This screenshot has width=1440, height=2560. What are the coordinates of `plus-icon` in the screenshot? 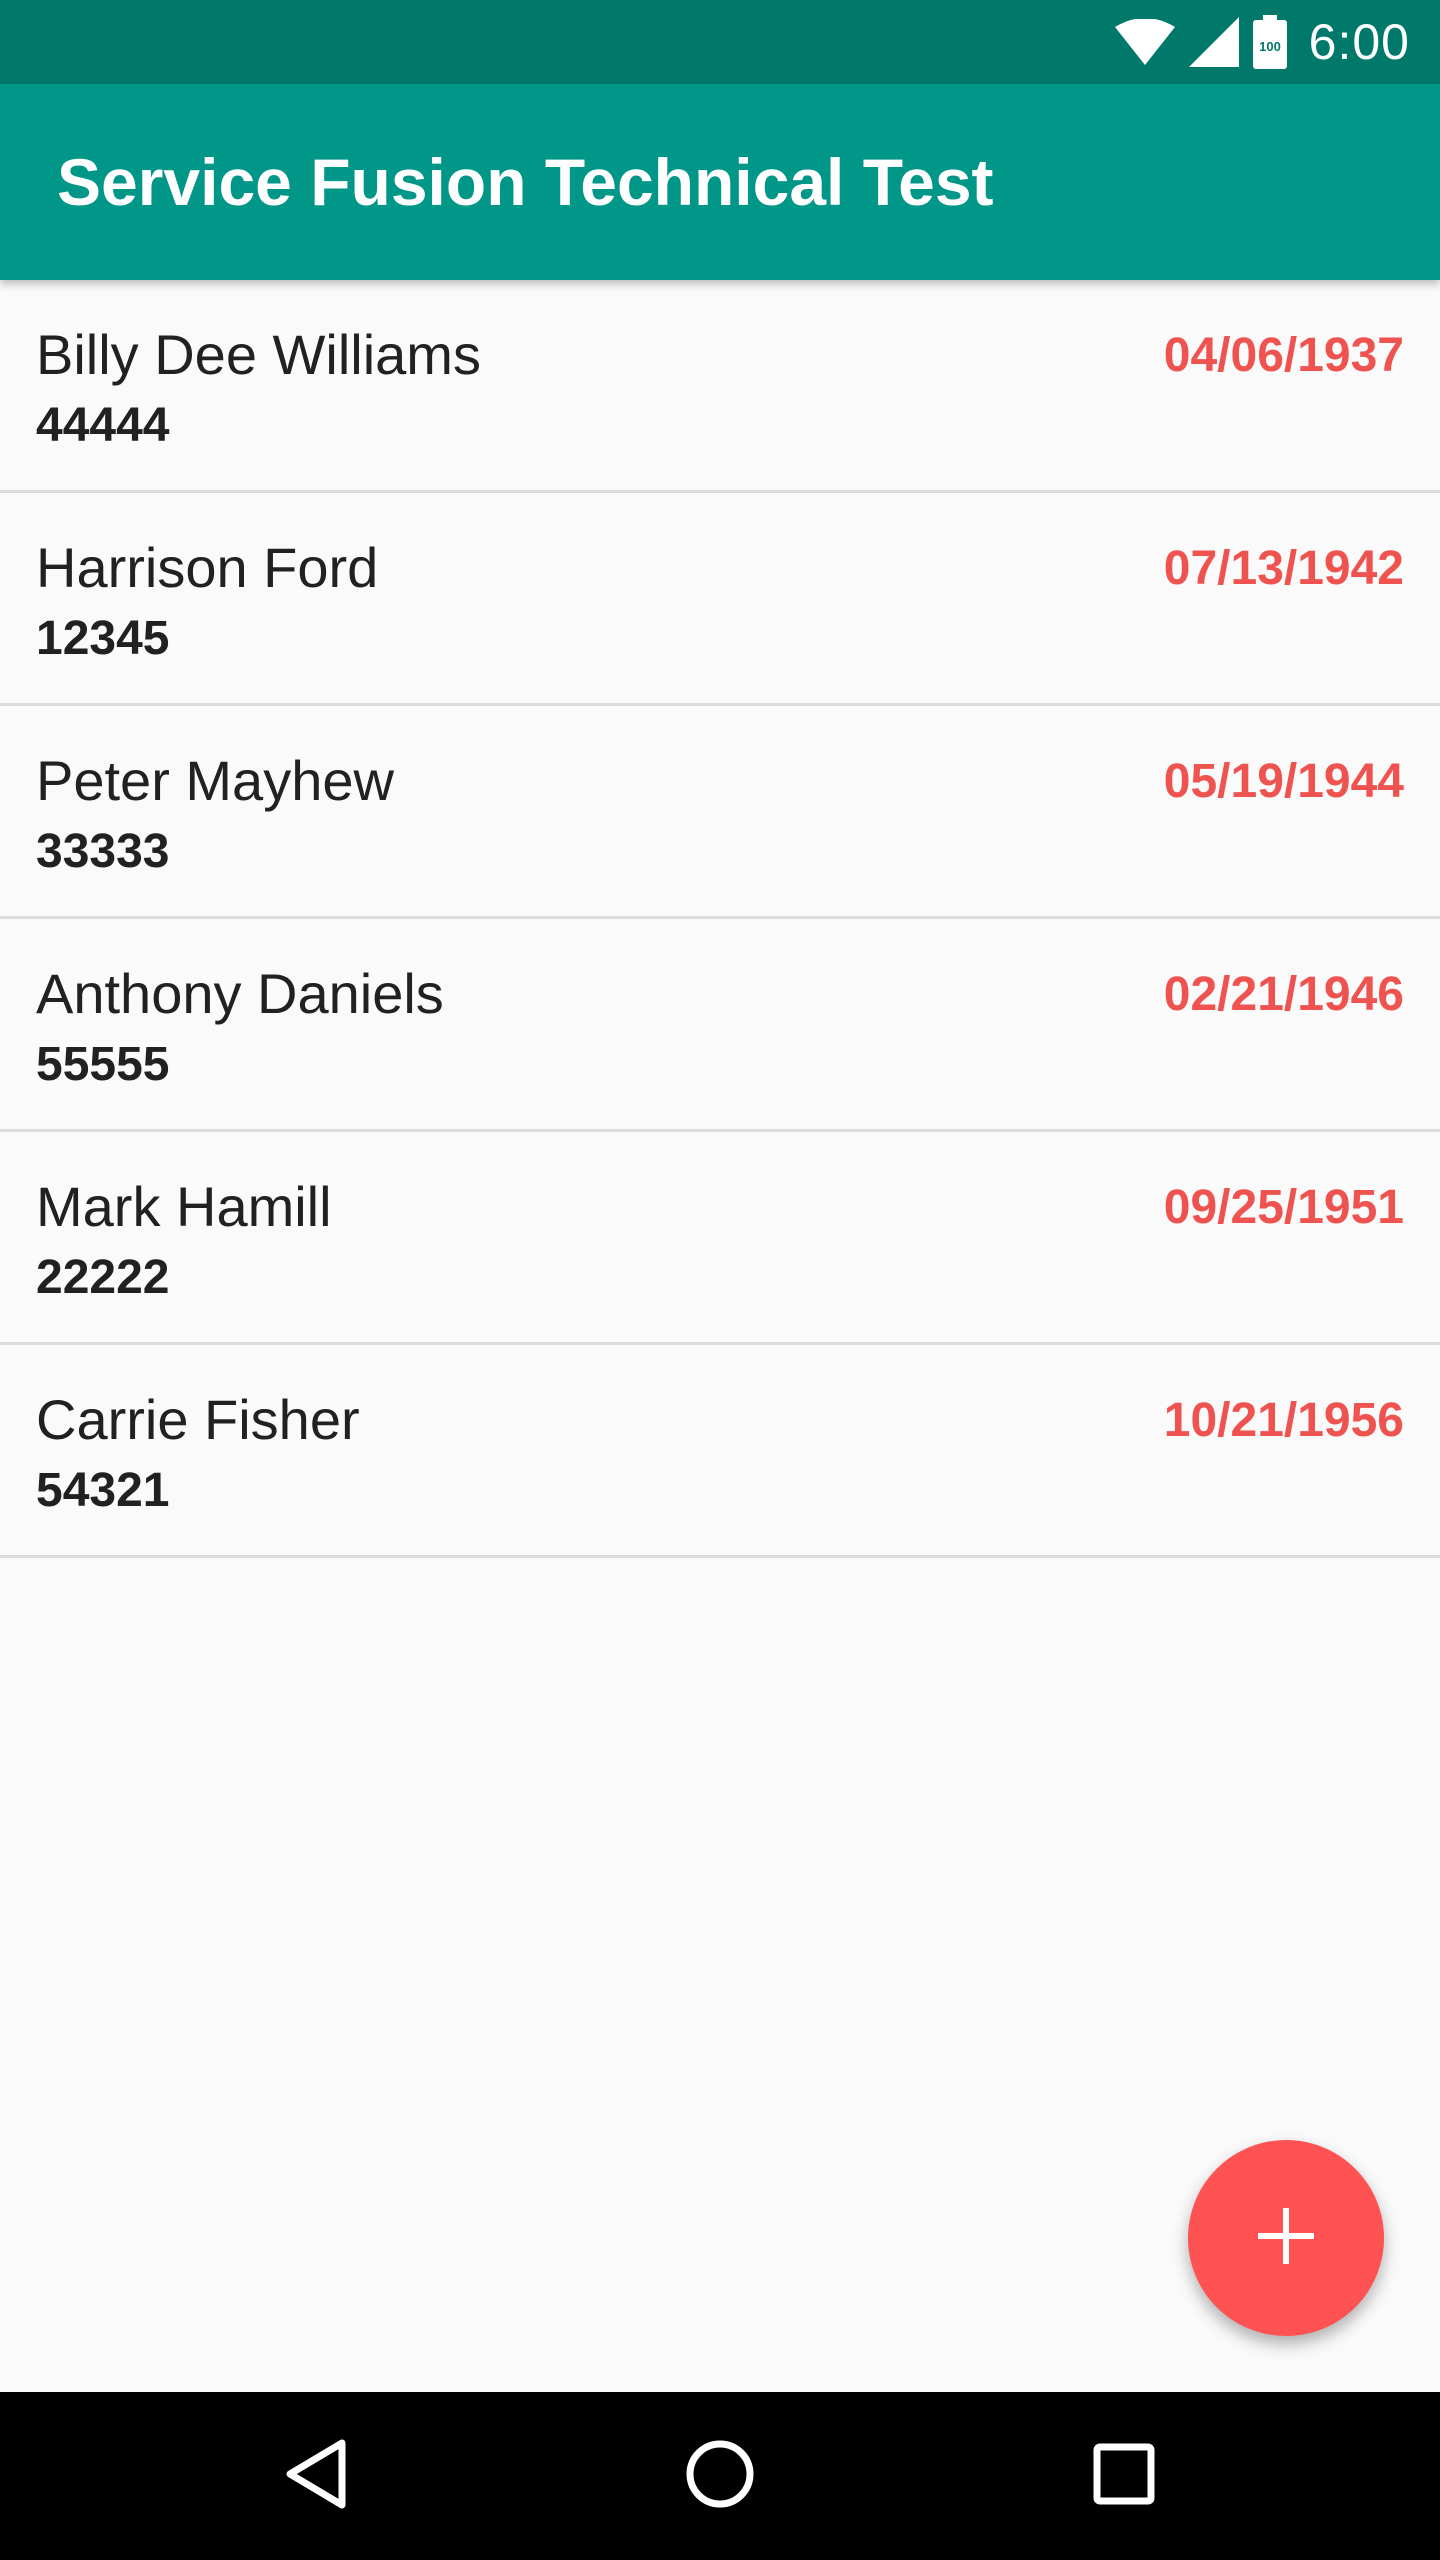 It's located at (1286, 2238).